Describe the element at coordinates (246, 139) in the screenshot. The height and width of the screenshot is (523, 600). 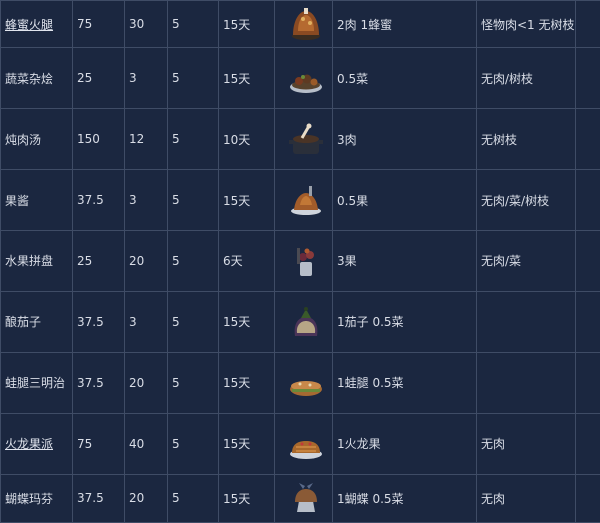
I see `spoil-time-cell: 10天` at that location.